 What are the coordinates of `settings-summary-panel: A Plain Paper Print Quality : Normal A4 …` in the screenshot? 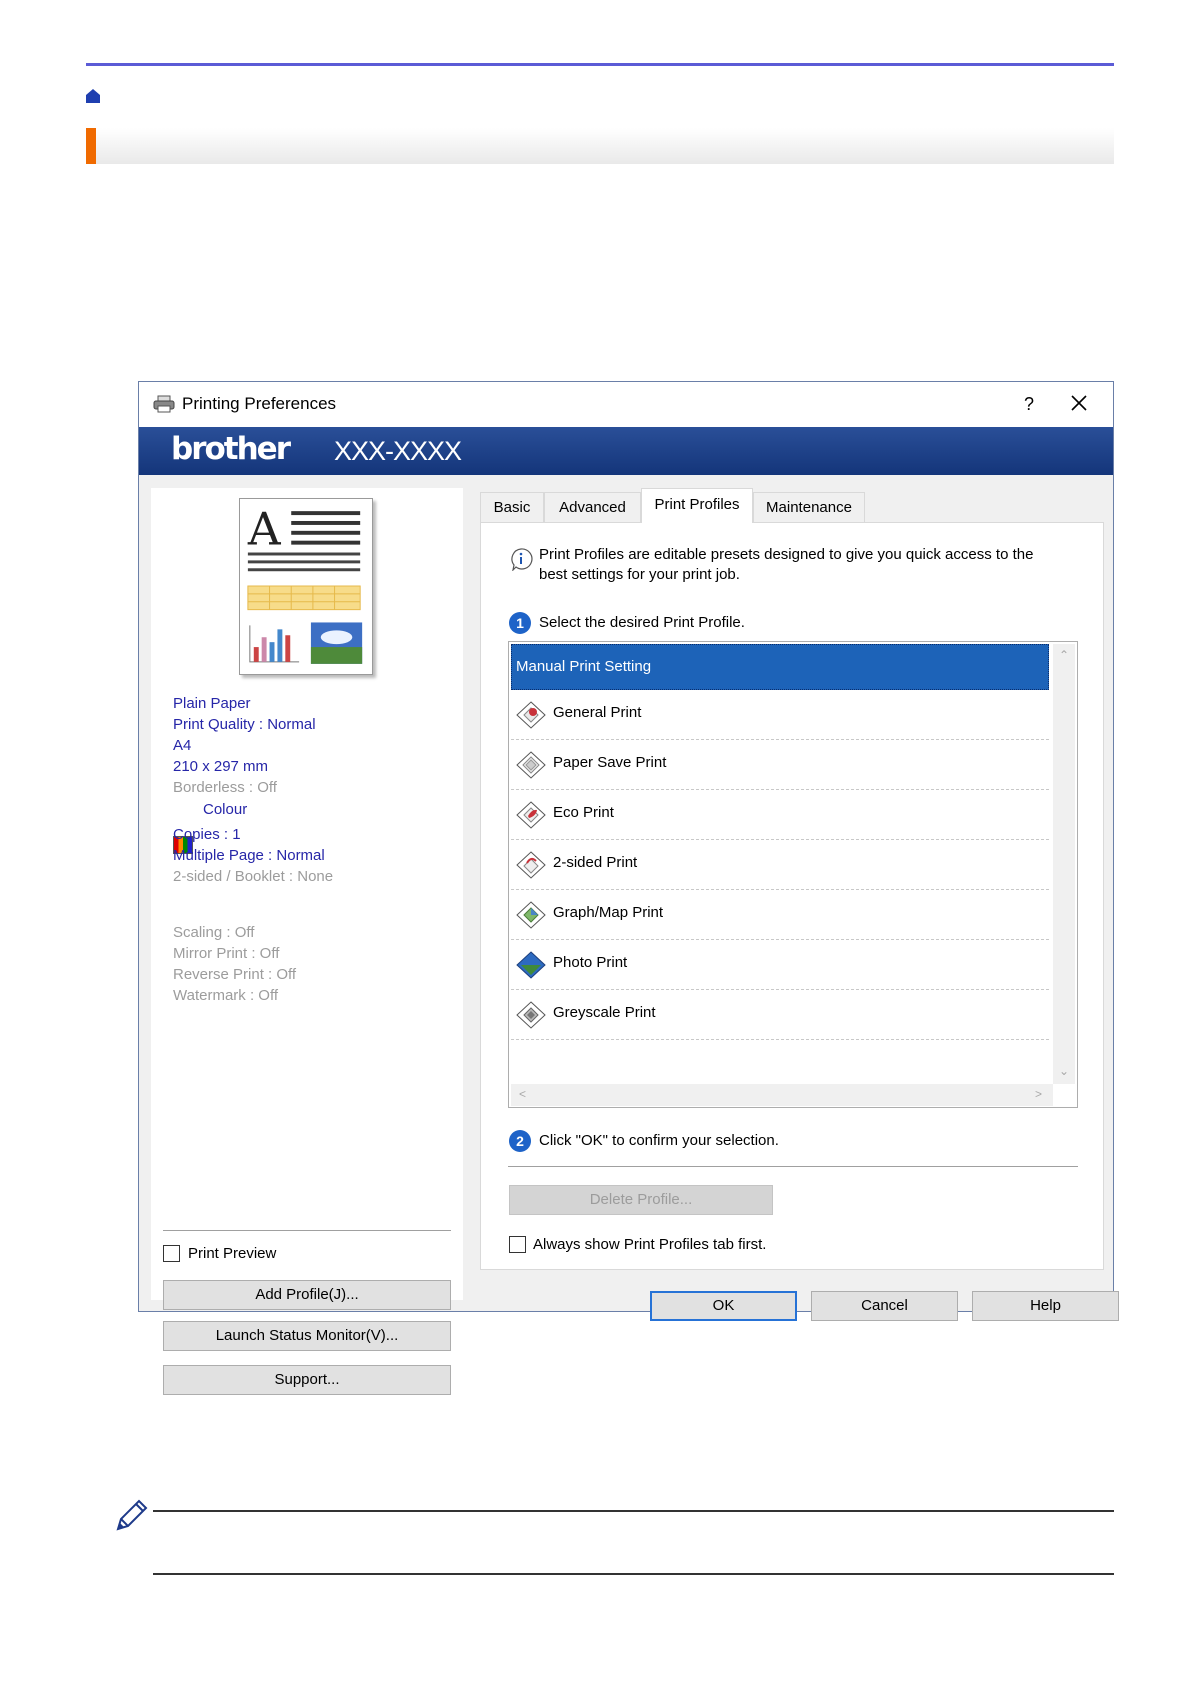 It's located at (307, 941).